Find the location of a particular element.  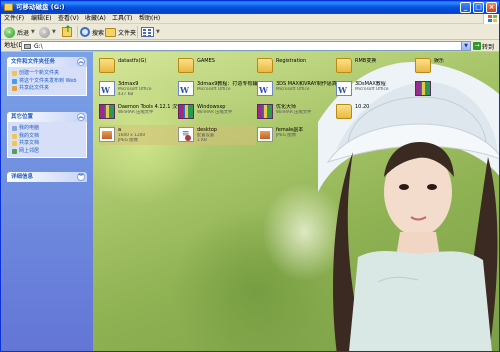

menu-edit: 编辑(E) is located at coordinates (41, 19).